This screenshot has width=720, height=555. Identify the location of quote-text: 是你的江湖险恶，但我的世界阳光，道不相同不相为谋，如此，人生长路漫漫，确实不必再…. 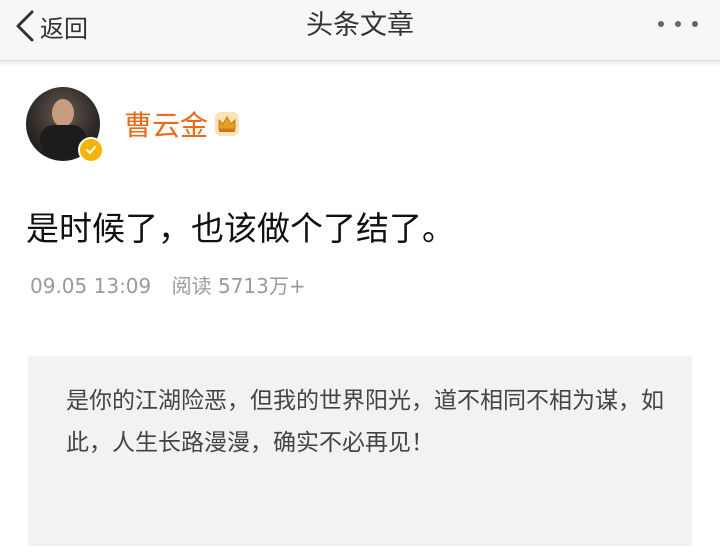
(365, 422).